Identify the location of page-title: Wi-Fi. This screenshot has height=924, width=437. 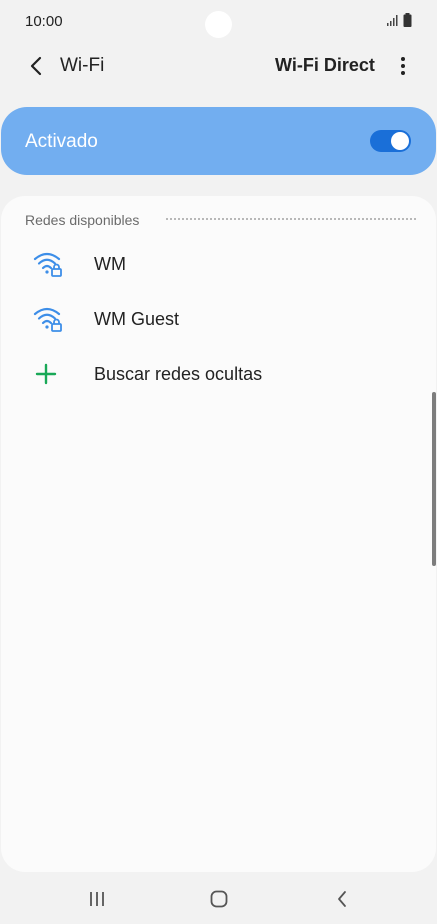
(82, 65).